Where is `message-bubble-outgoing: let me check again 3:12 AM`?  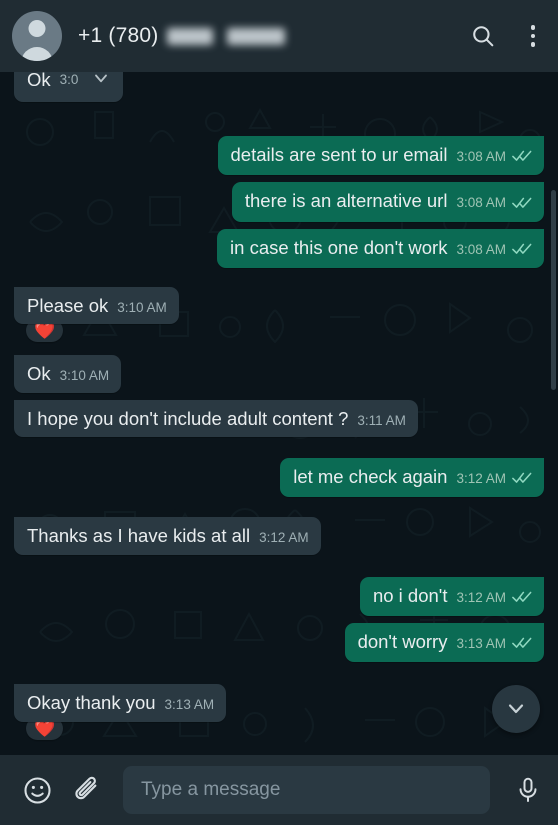
message-bubble-outgoing: let me check again 3:12 AM is located at coordinates (412, 477).